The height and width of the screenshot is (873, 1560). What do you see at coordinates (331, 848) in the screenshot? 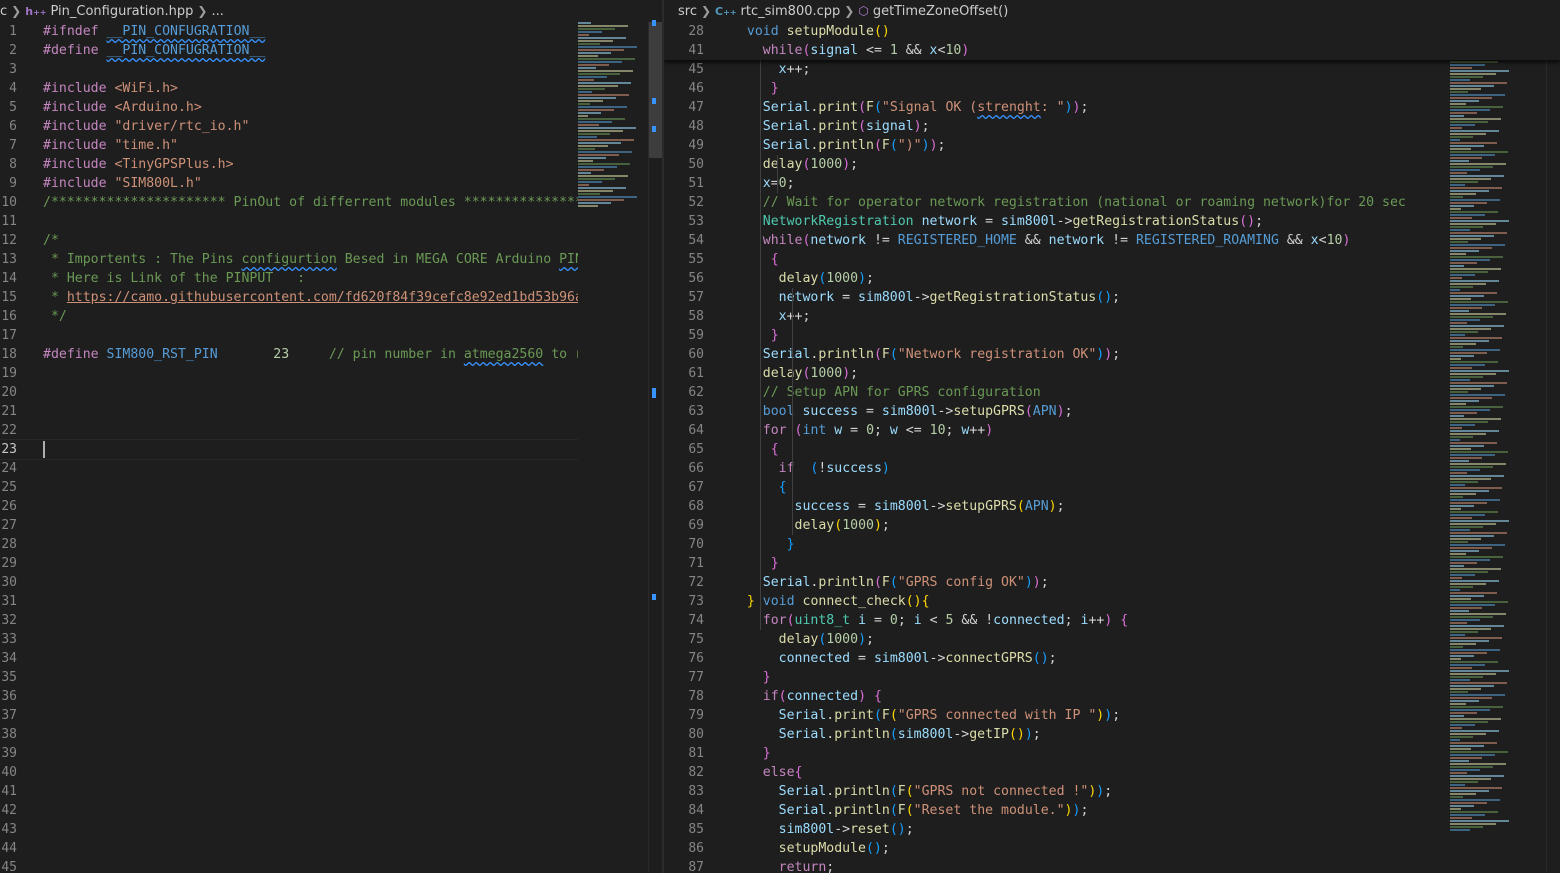
I see `code-line: 44` at bounding box center [331, 848].